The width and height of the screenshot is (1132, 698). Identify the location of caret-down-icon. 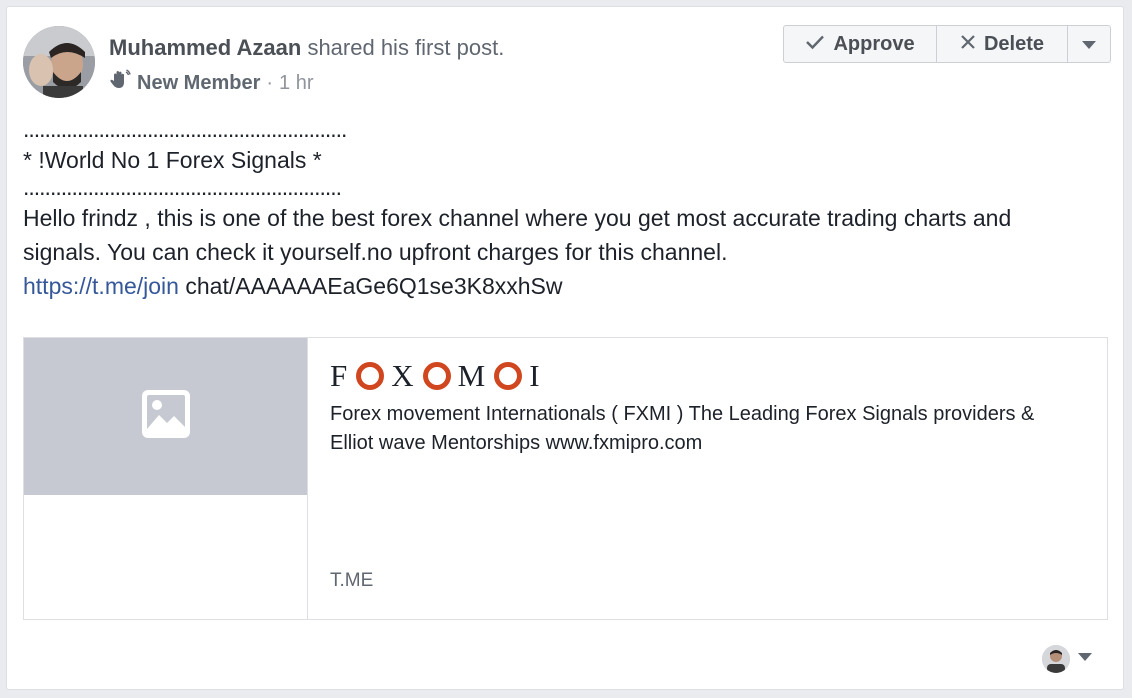
(1089, 44).